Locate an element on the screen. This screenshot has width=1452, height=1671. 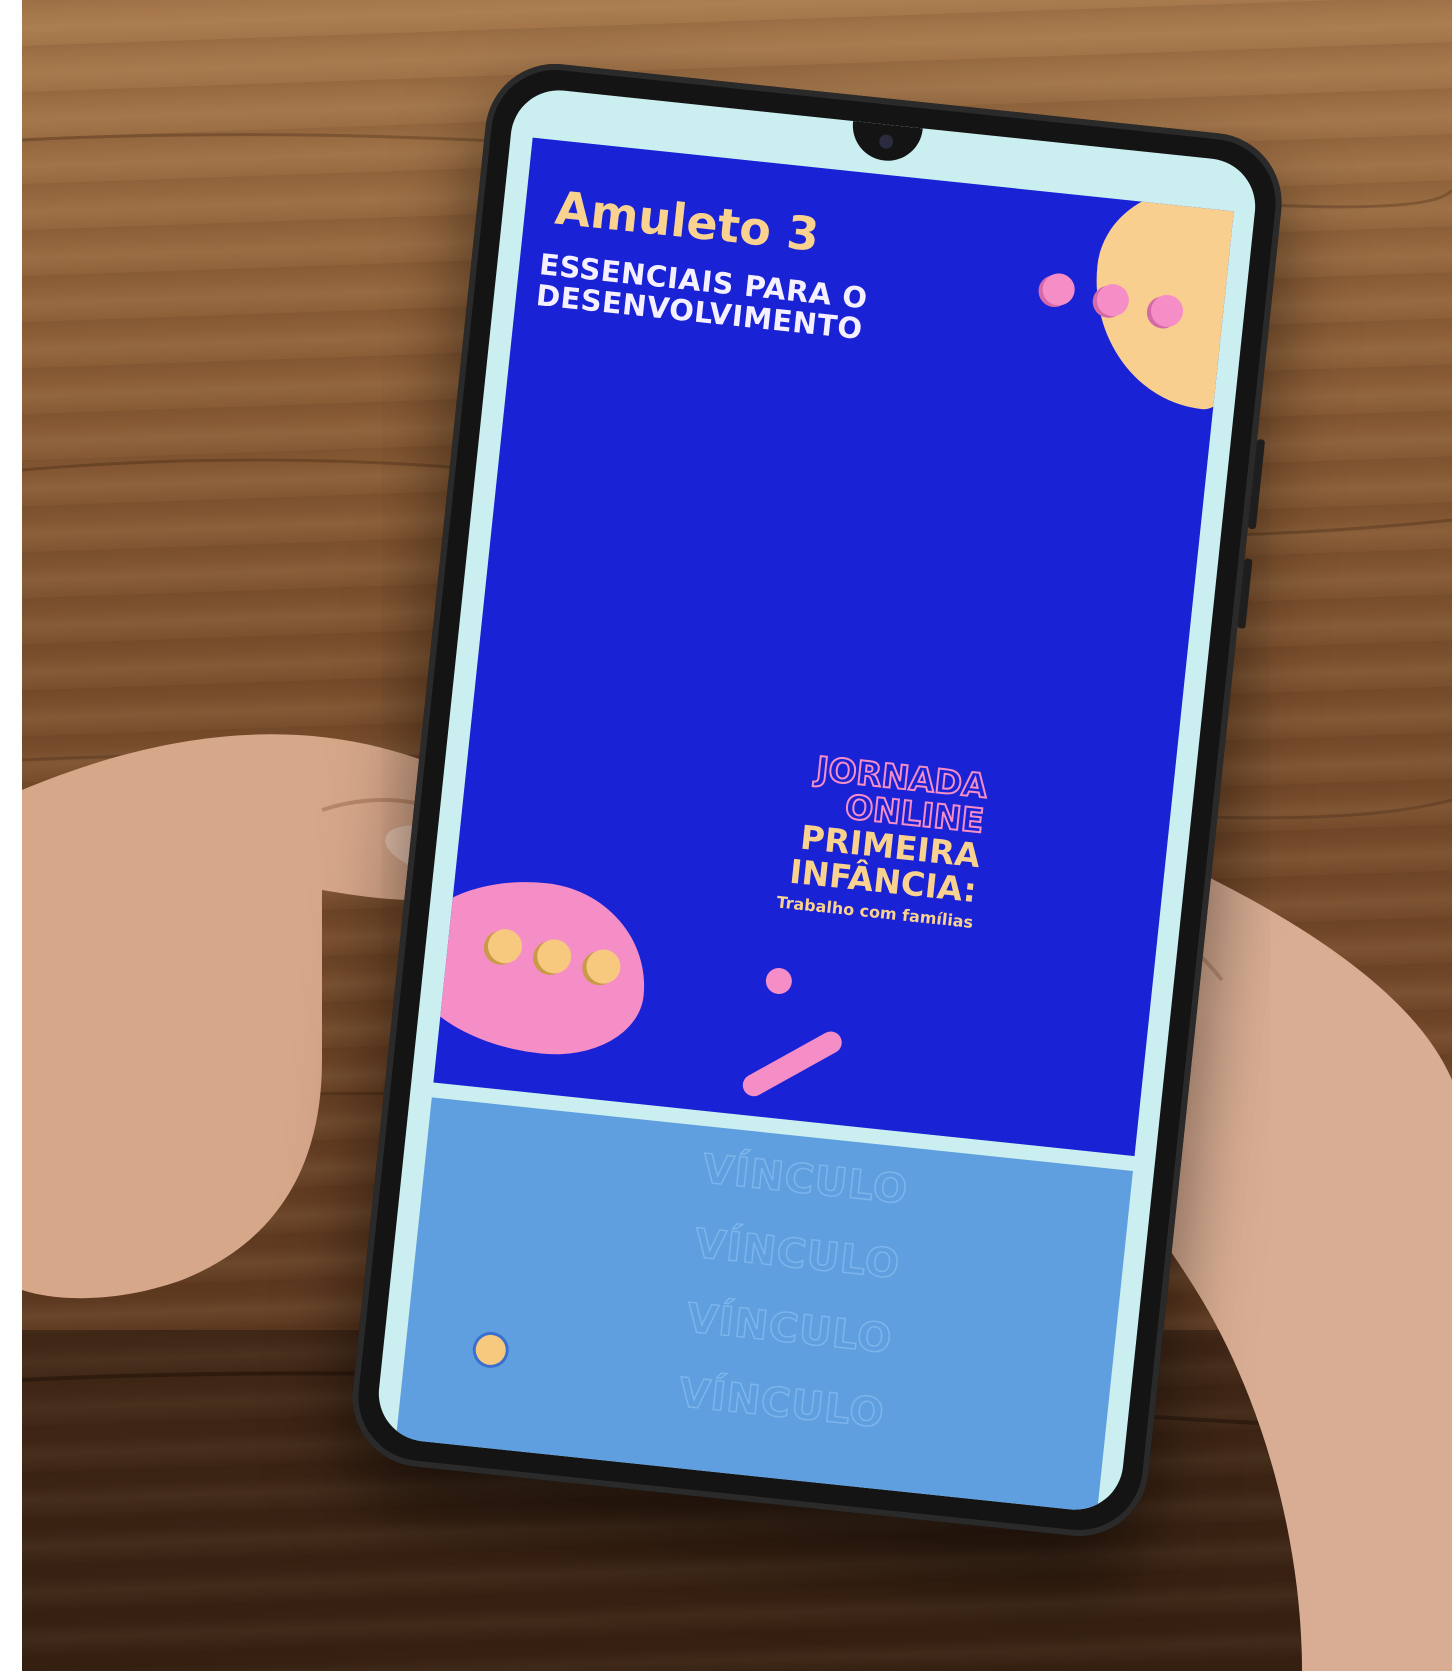
gold-dot is located at coordinates (491, 1350).